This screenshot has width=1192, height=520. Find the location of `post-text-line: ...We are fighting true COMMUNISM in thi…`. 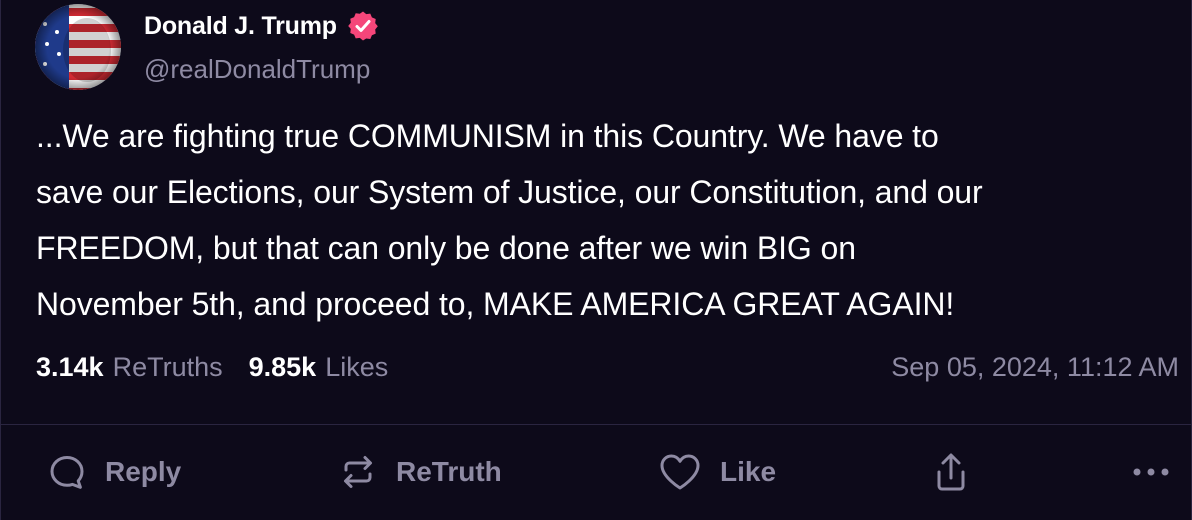

post-text-line: ...We are fighting true COMMUNISM in thi… is located at coordinates (487, 136).